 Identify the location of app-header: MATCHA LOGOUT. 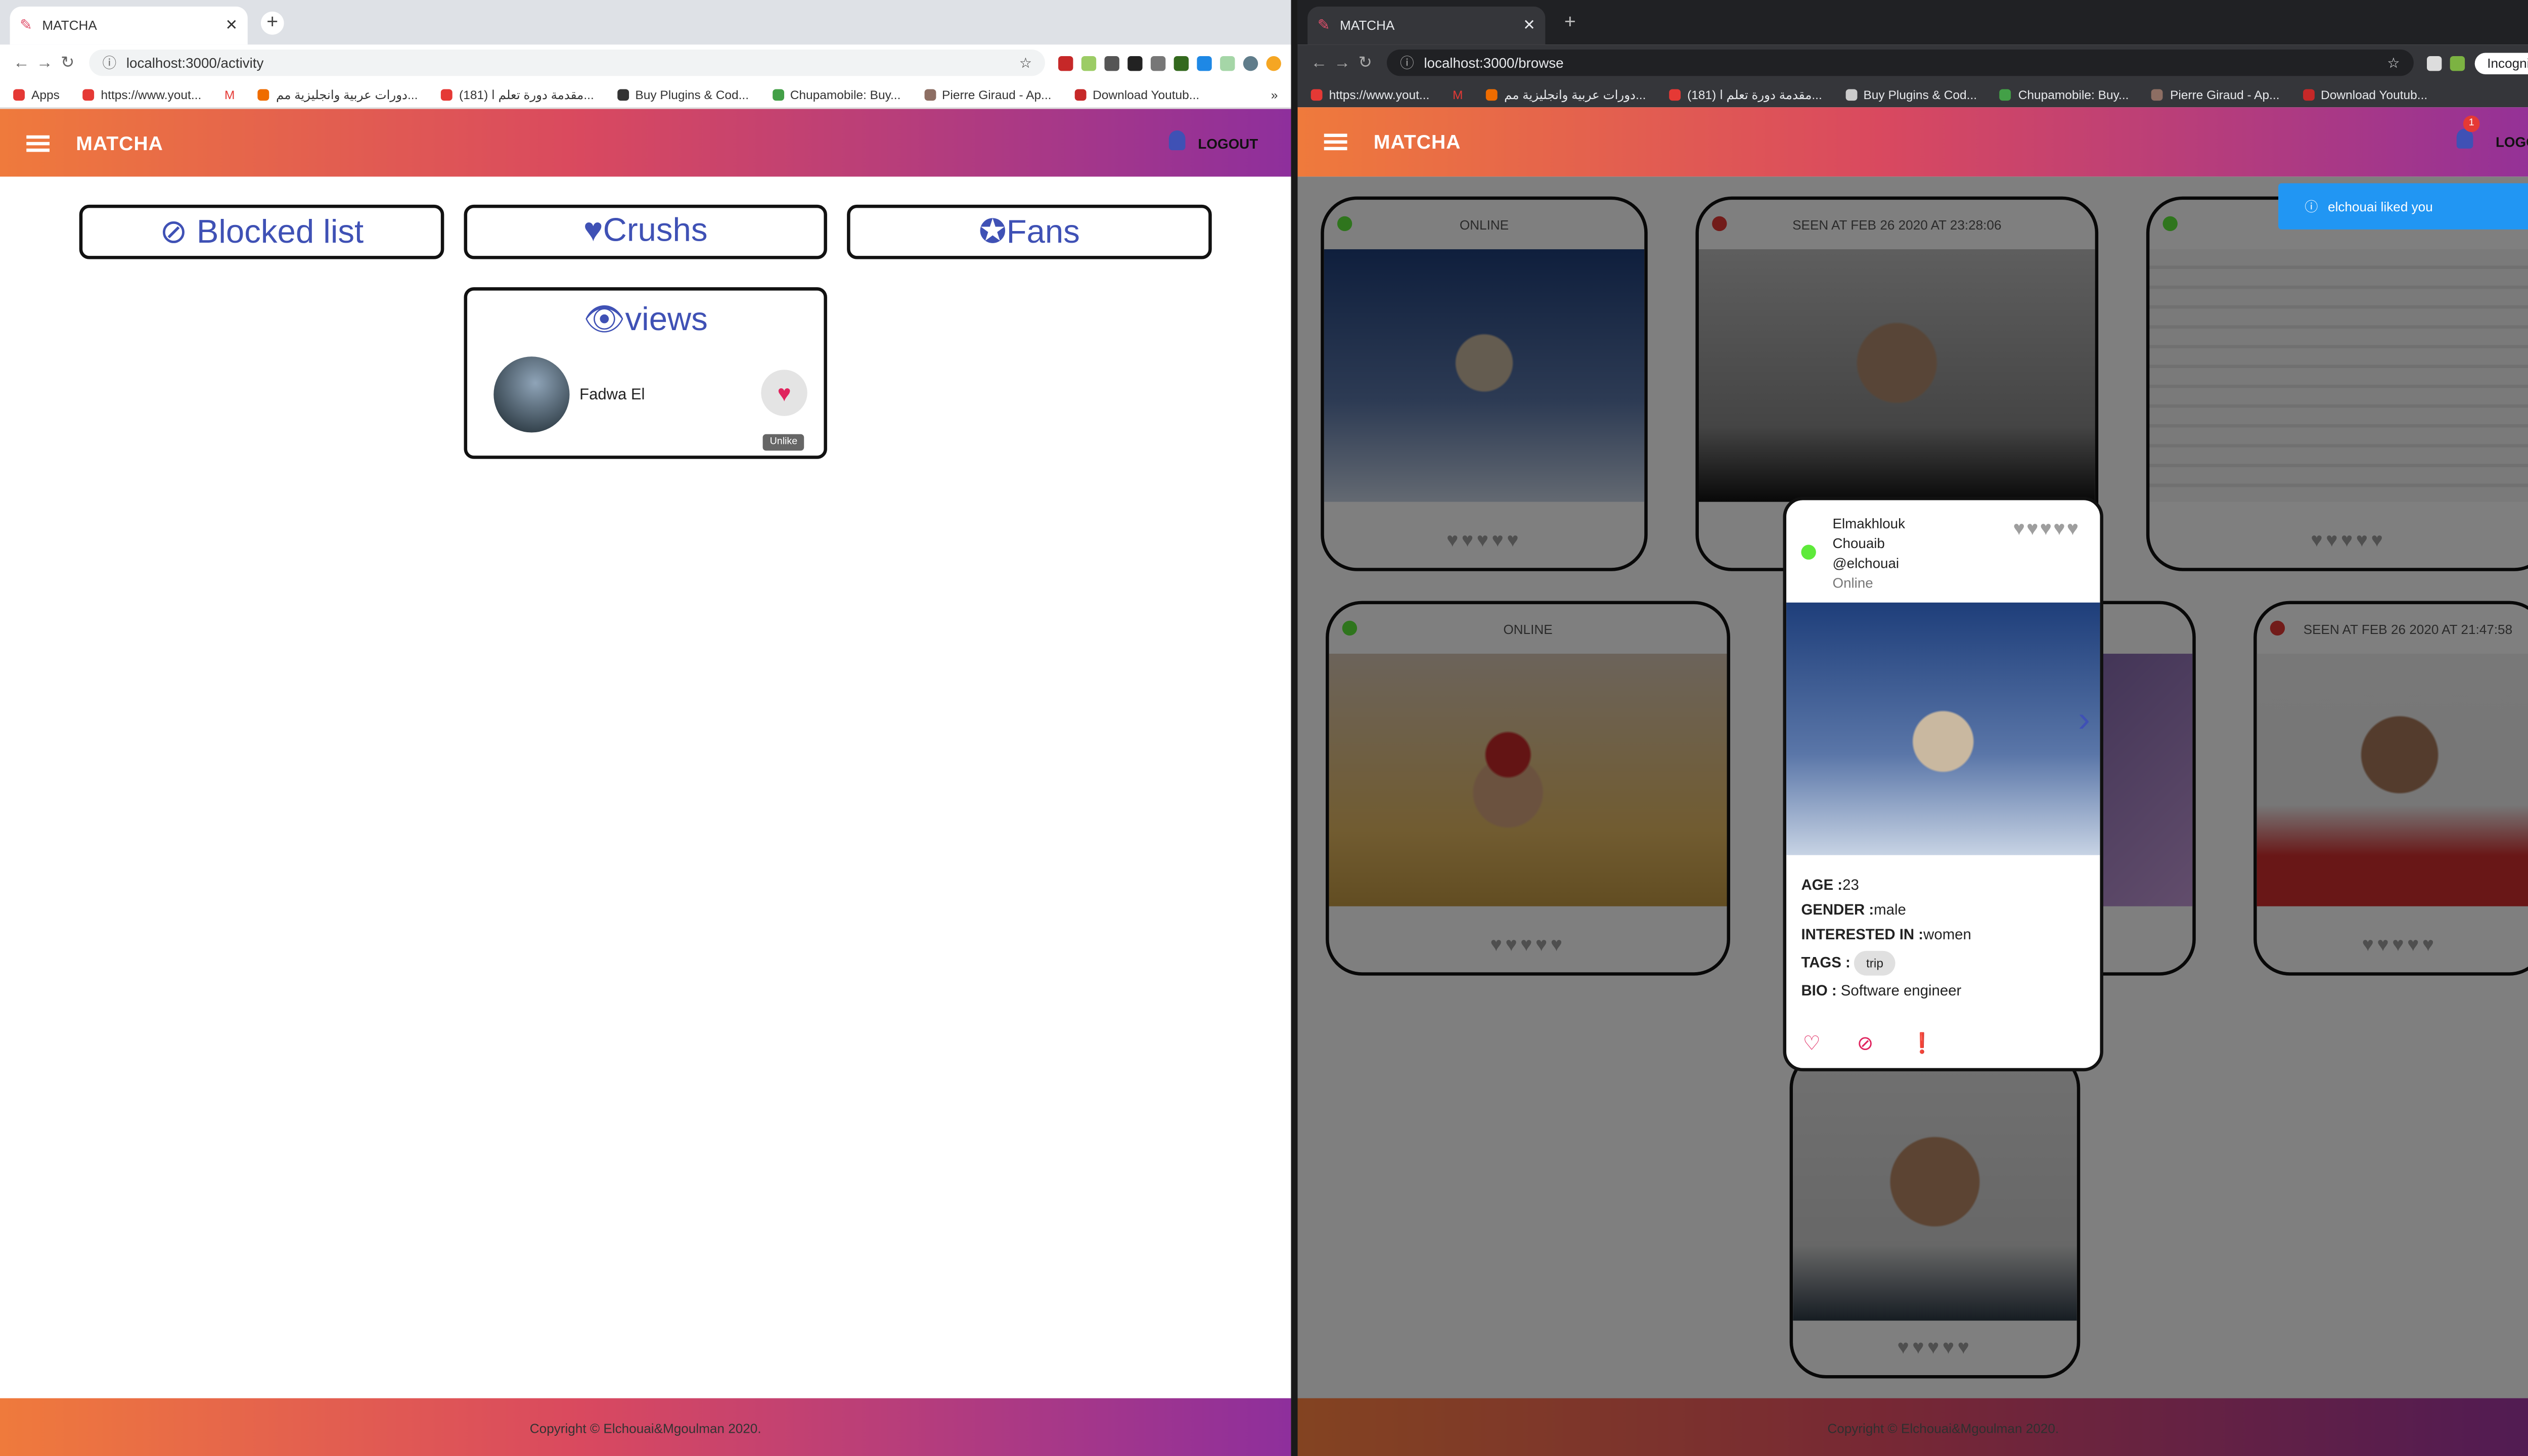
(646, 143).